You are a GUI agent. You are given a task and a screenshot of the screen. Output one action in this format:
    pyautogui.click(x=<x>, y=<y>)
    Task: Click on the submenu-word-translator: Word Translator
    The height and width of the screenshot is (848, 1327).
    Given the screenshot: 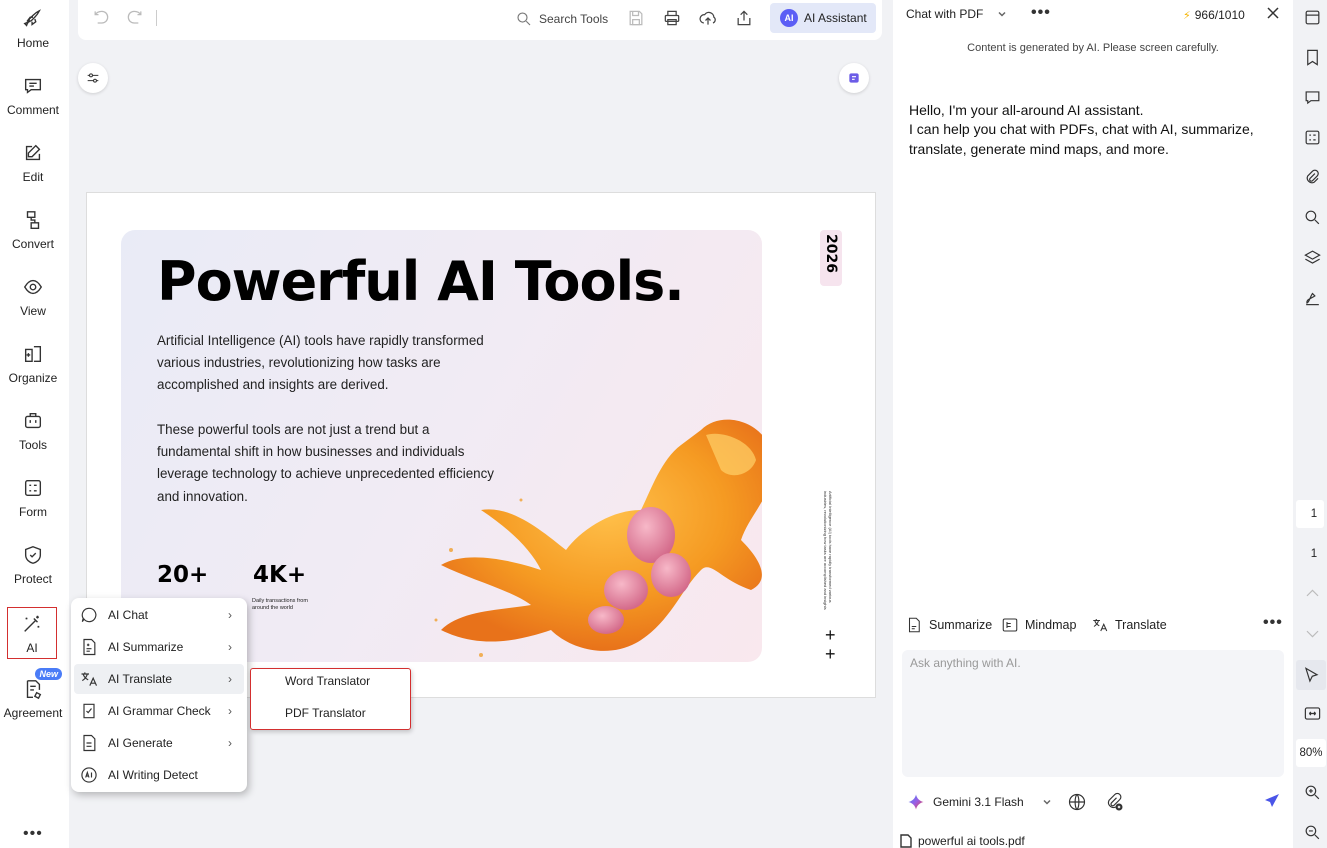 What is the action you would take?
    pyautogui.click(x=327, y=681)
    